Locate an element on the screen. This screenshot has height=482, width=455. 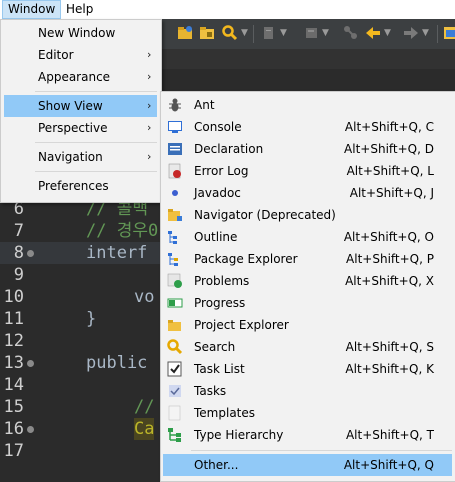
view-item-task-list: Task List Alt+Shift+Q, K is located at coordinates (307, 369).